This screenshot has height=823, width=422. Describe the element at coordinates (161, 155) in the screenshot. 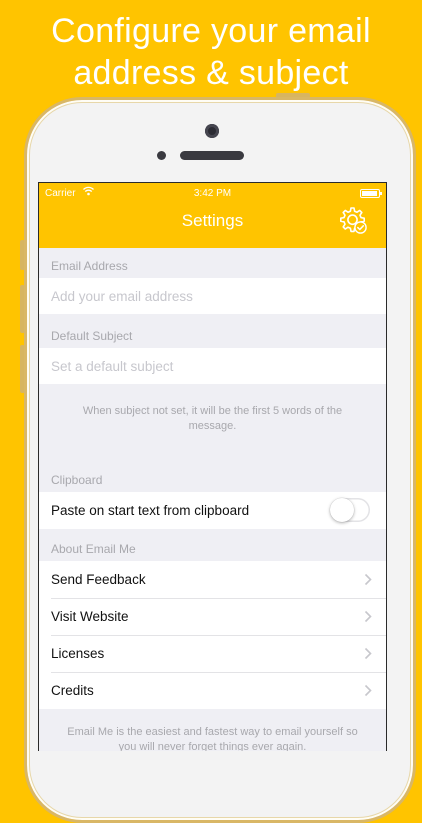

I see `proximity-sensor` at that location.